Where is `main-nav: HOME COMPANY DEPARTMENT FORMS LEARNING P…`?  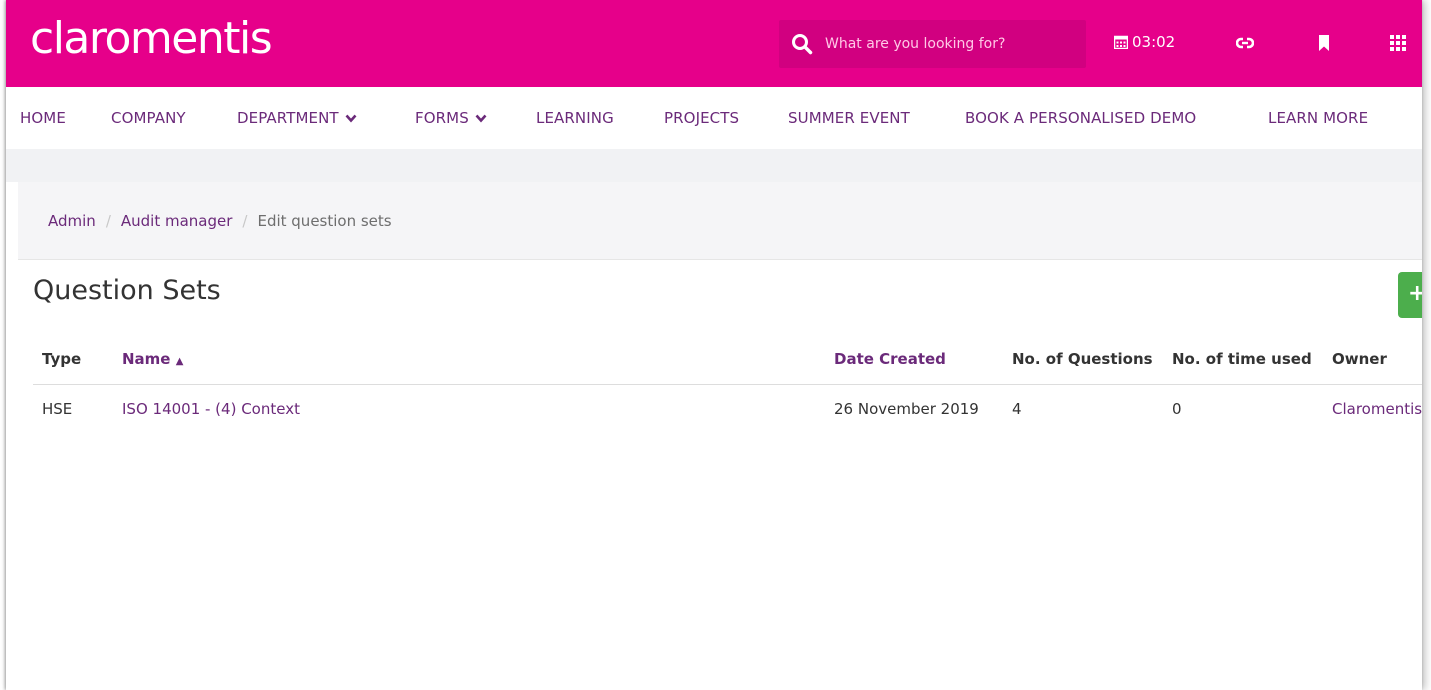 main-nav: HOME COMPANY DEPARTMENT FORMS LEARNING P… is located at coordinates (714, 118).